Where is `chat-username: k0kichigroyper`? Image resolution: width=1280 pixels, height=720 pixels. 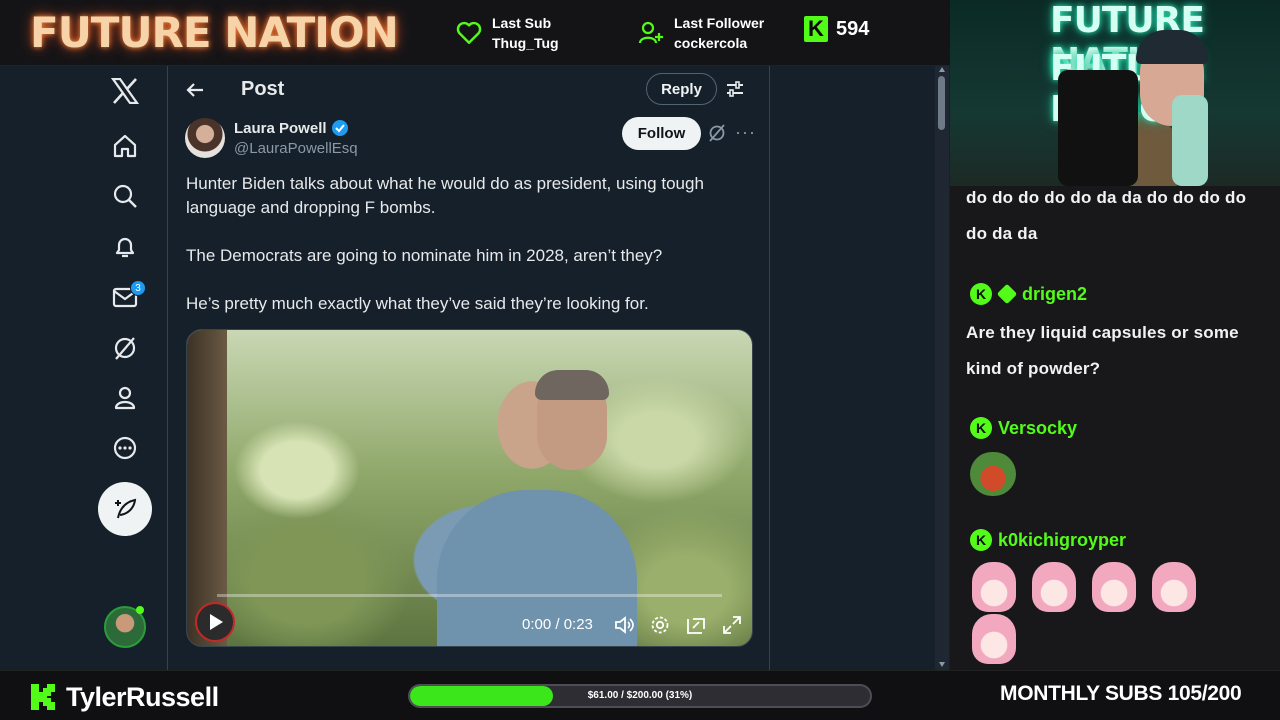 chat-username: k0kichigroyper is located at coordinates (1062, 540).